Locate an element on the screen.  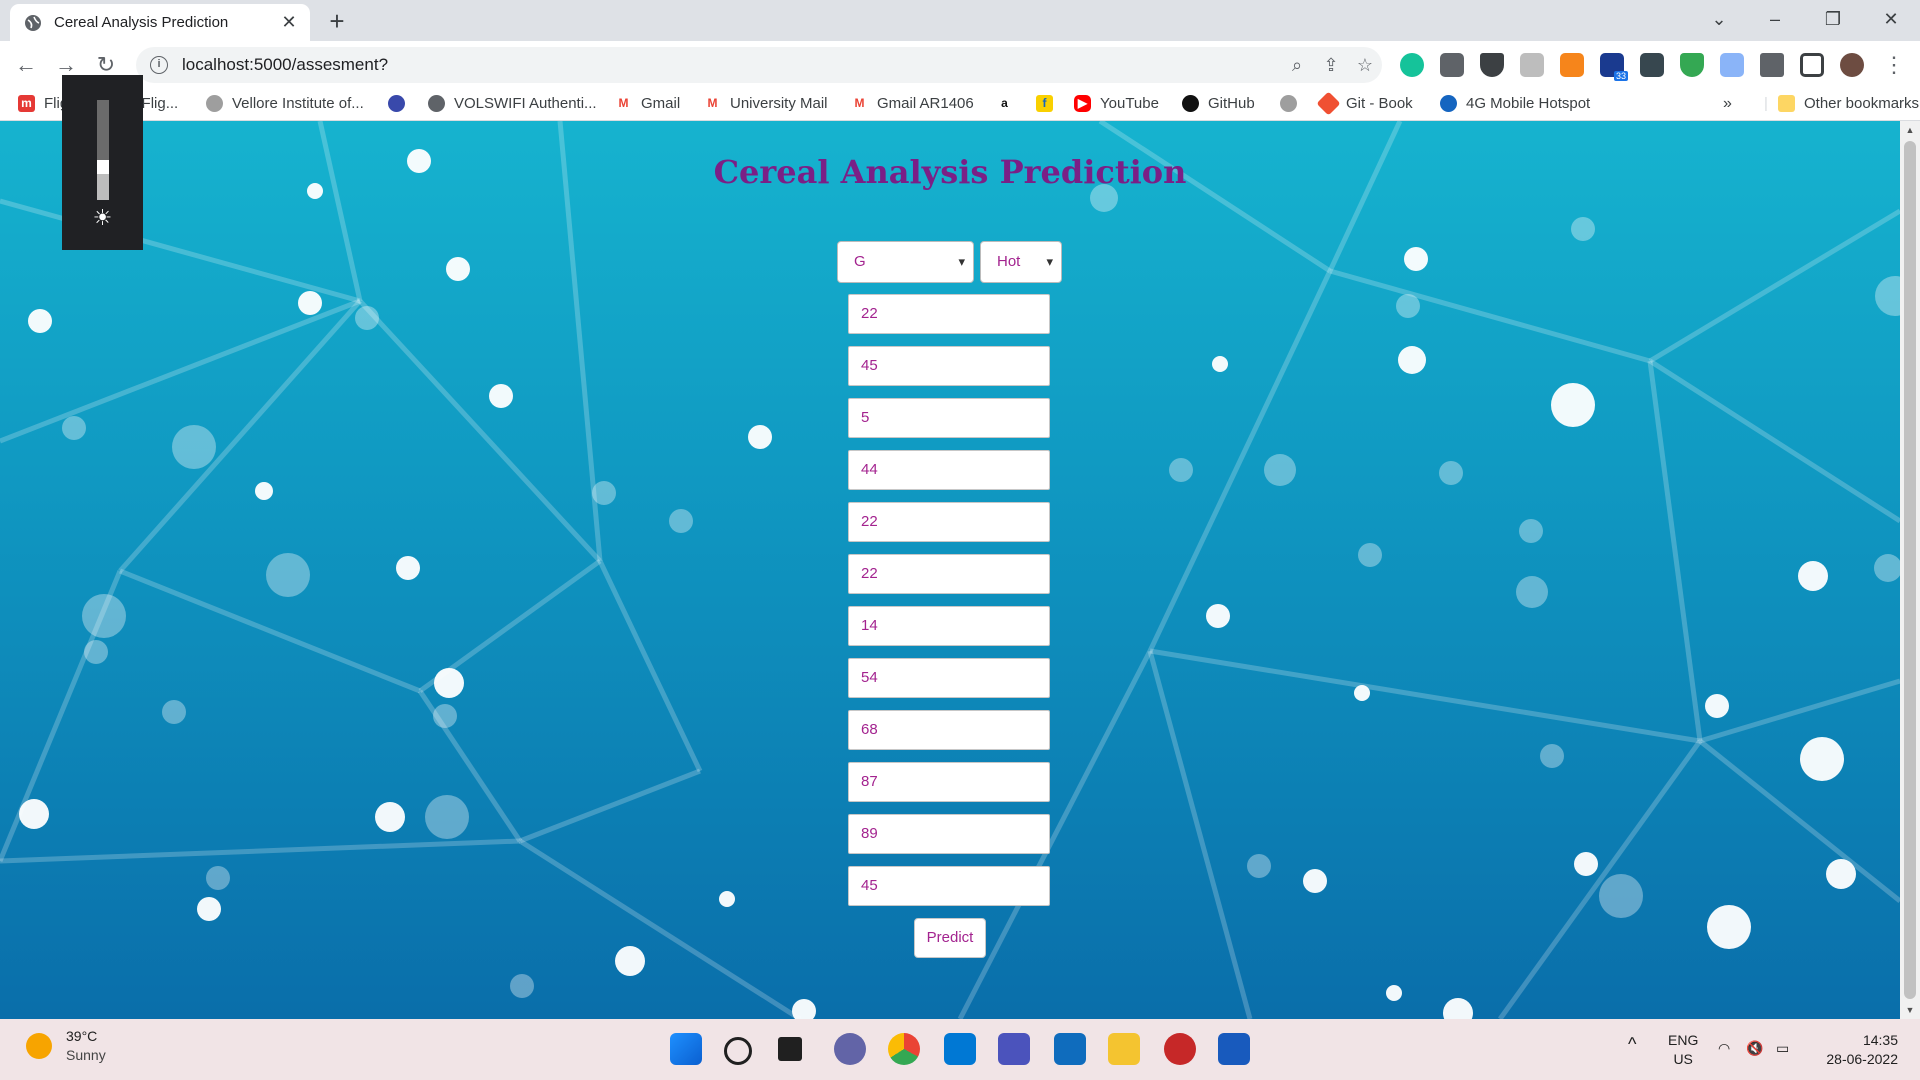
input-field-6: 22 is located at coordinates (949, 574).